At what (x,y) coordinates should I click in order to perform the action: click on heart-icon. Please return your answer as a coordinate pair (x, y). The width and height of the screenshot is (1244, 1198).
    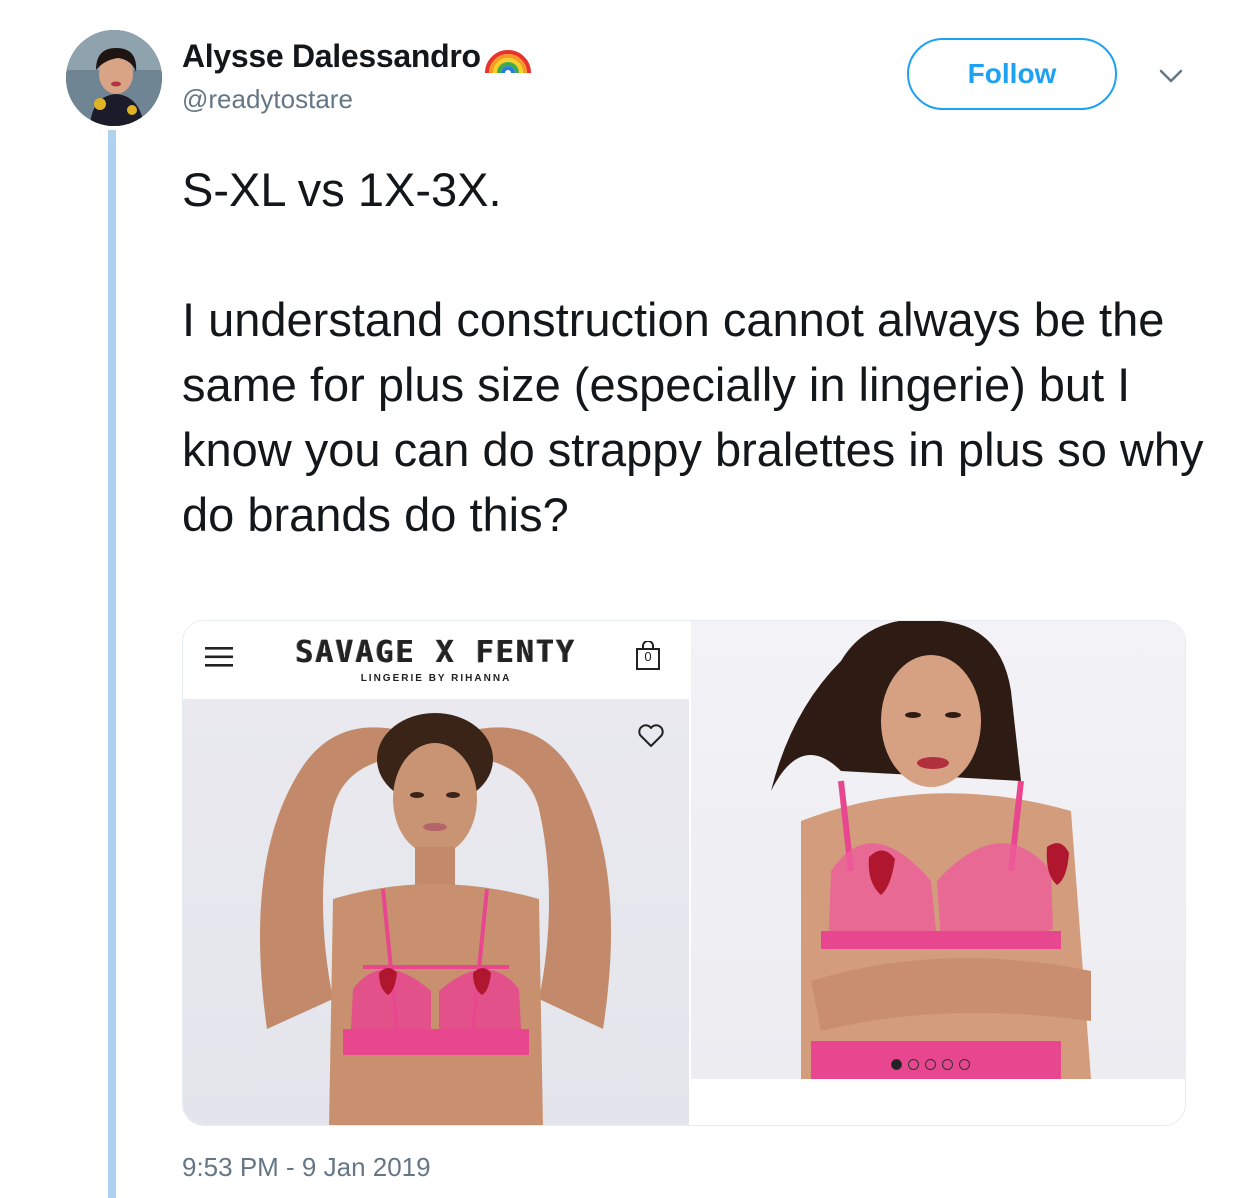
    Looking at the image, I should click on (651, 736).